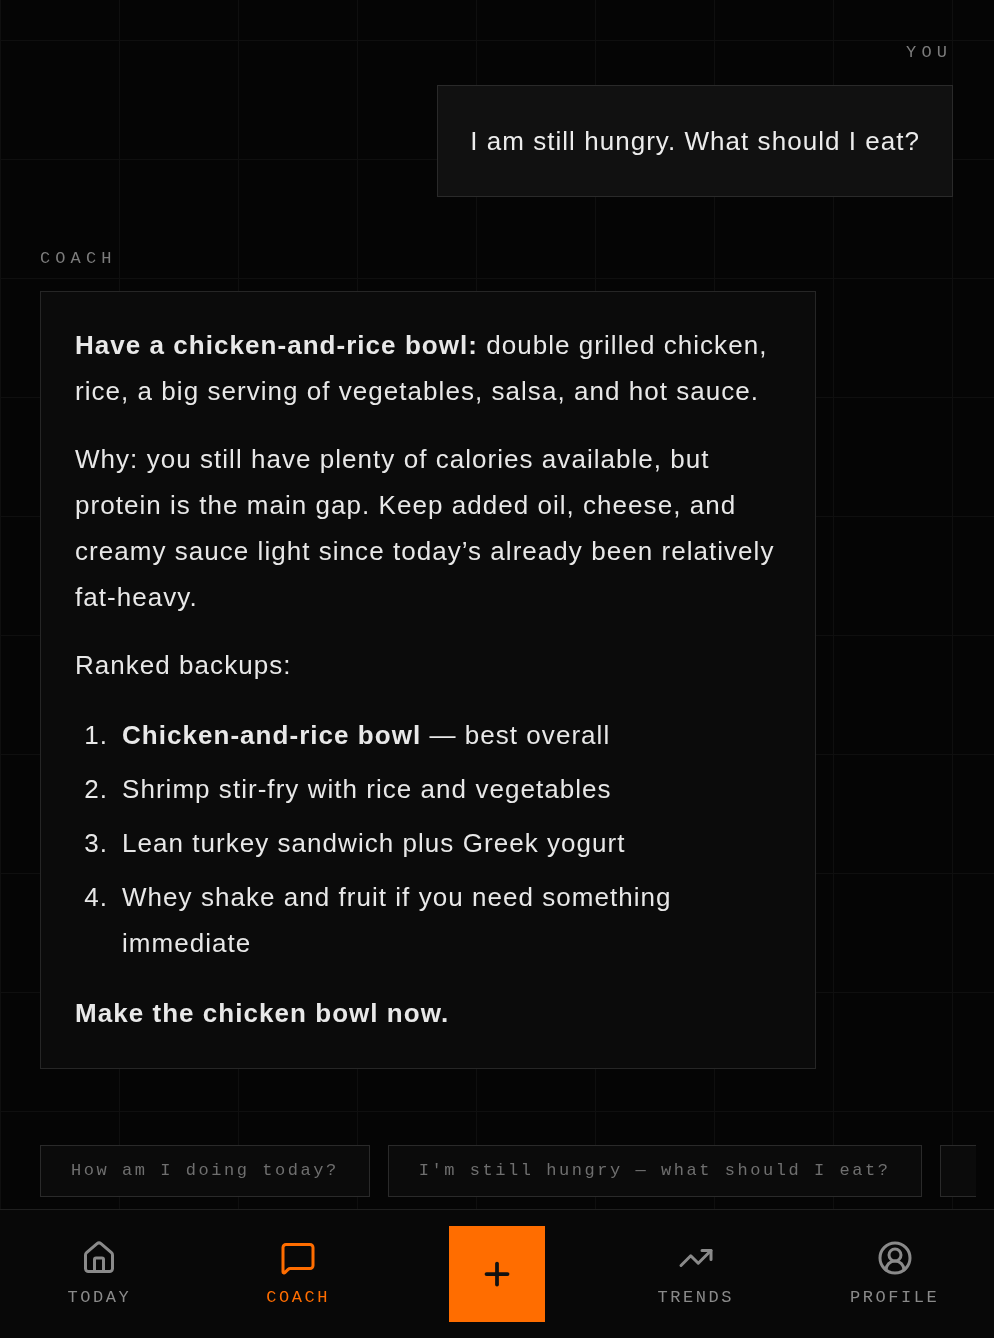 The width and height of the screenshot is (994, 1338). What do you see at coordinates (397, 920) in the screenshot?
I see `list-item-text: Whey shake and fruit if you need something immediate` at bounding box center [397, 920].